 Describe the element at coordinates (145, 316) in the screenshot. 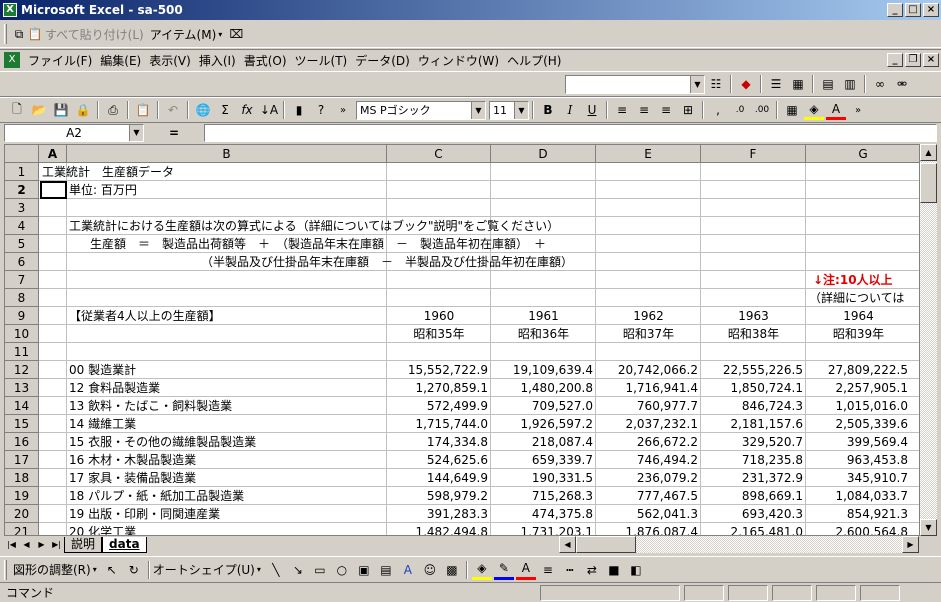

I see `cell-b9: 【従業者4人以上の生産額】` at that location.